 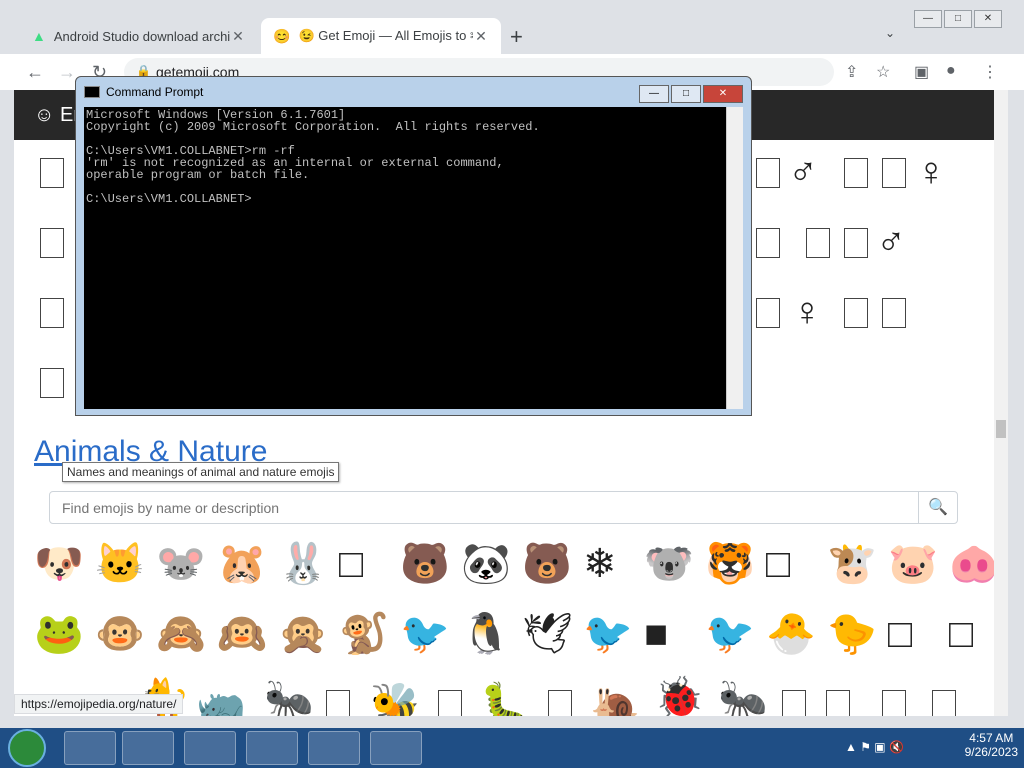 I want to click on maximize-button: □, so click(x=958, y=19).